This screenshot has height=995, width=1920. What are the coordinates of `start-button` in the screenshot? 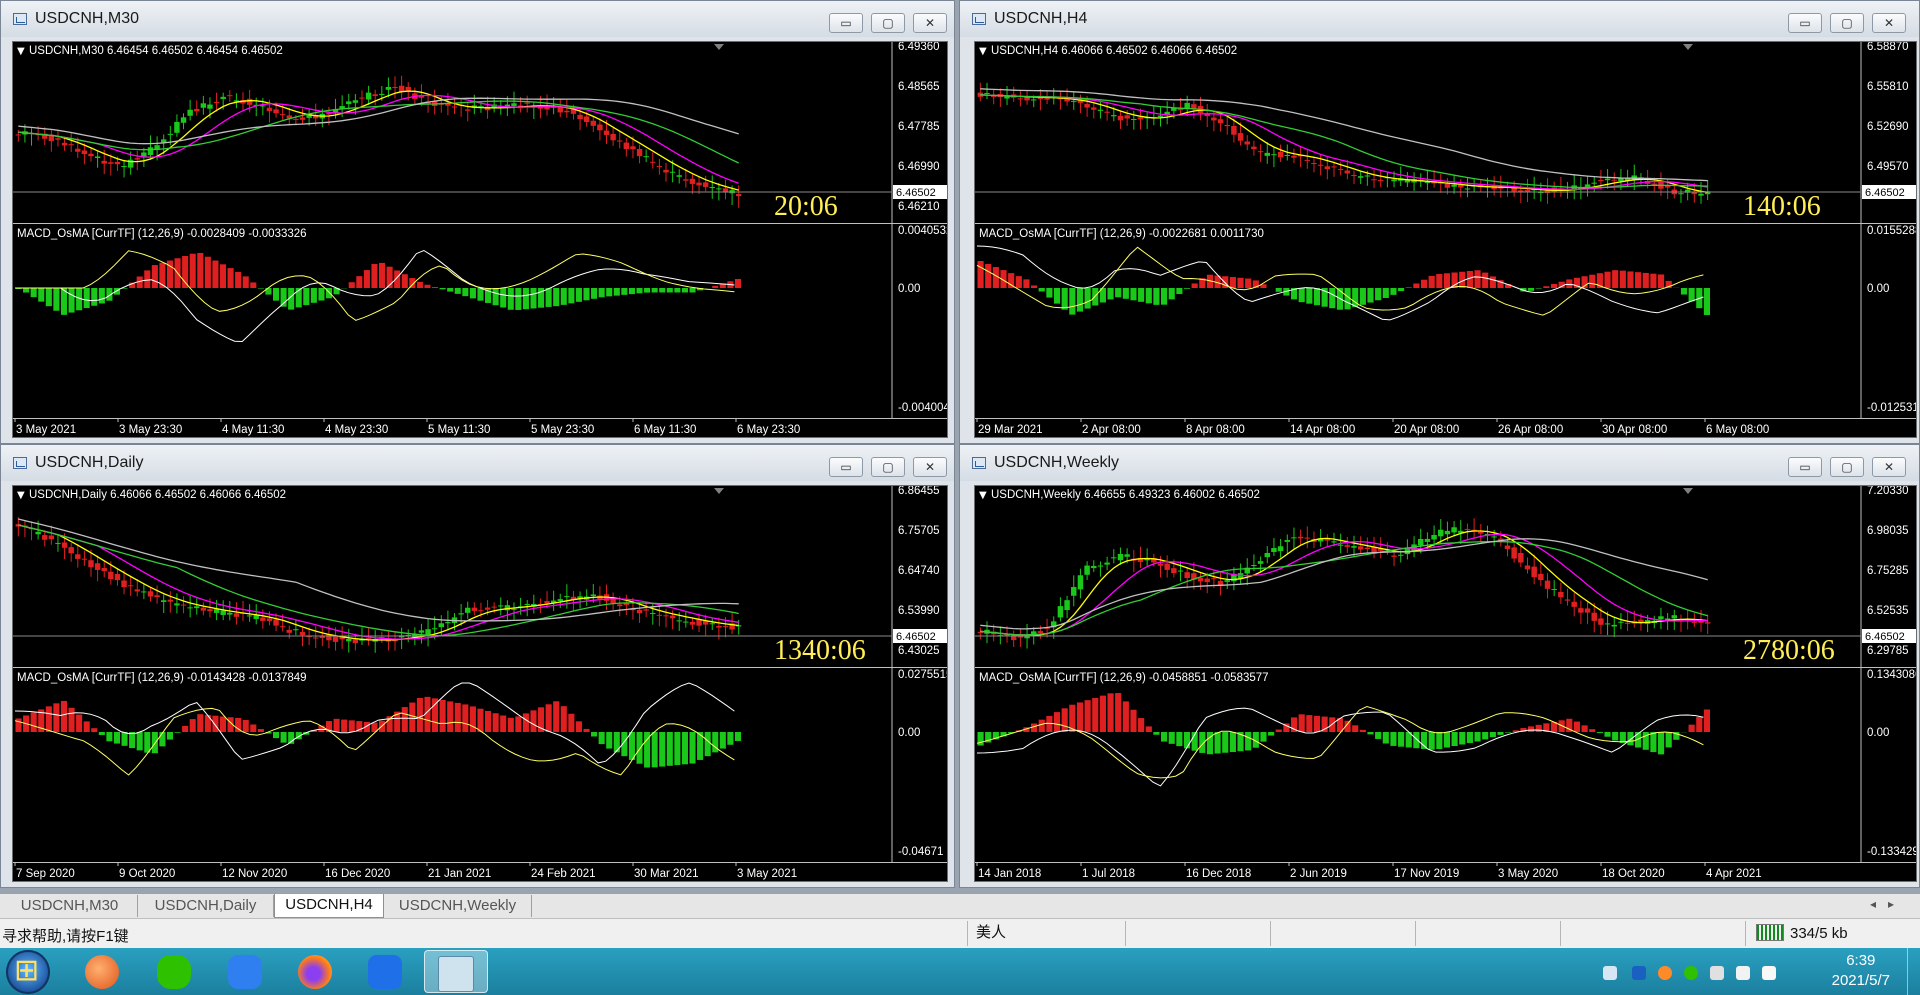 It's located at (28, 972).